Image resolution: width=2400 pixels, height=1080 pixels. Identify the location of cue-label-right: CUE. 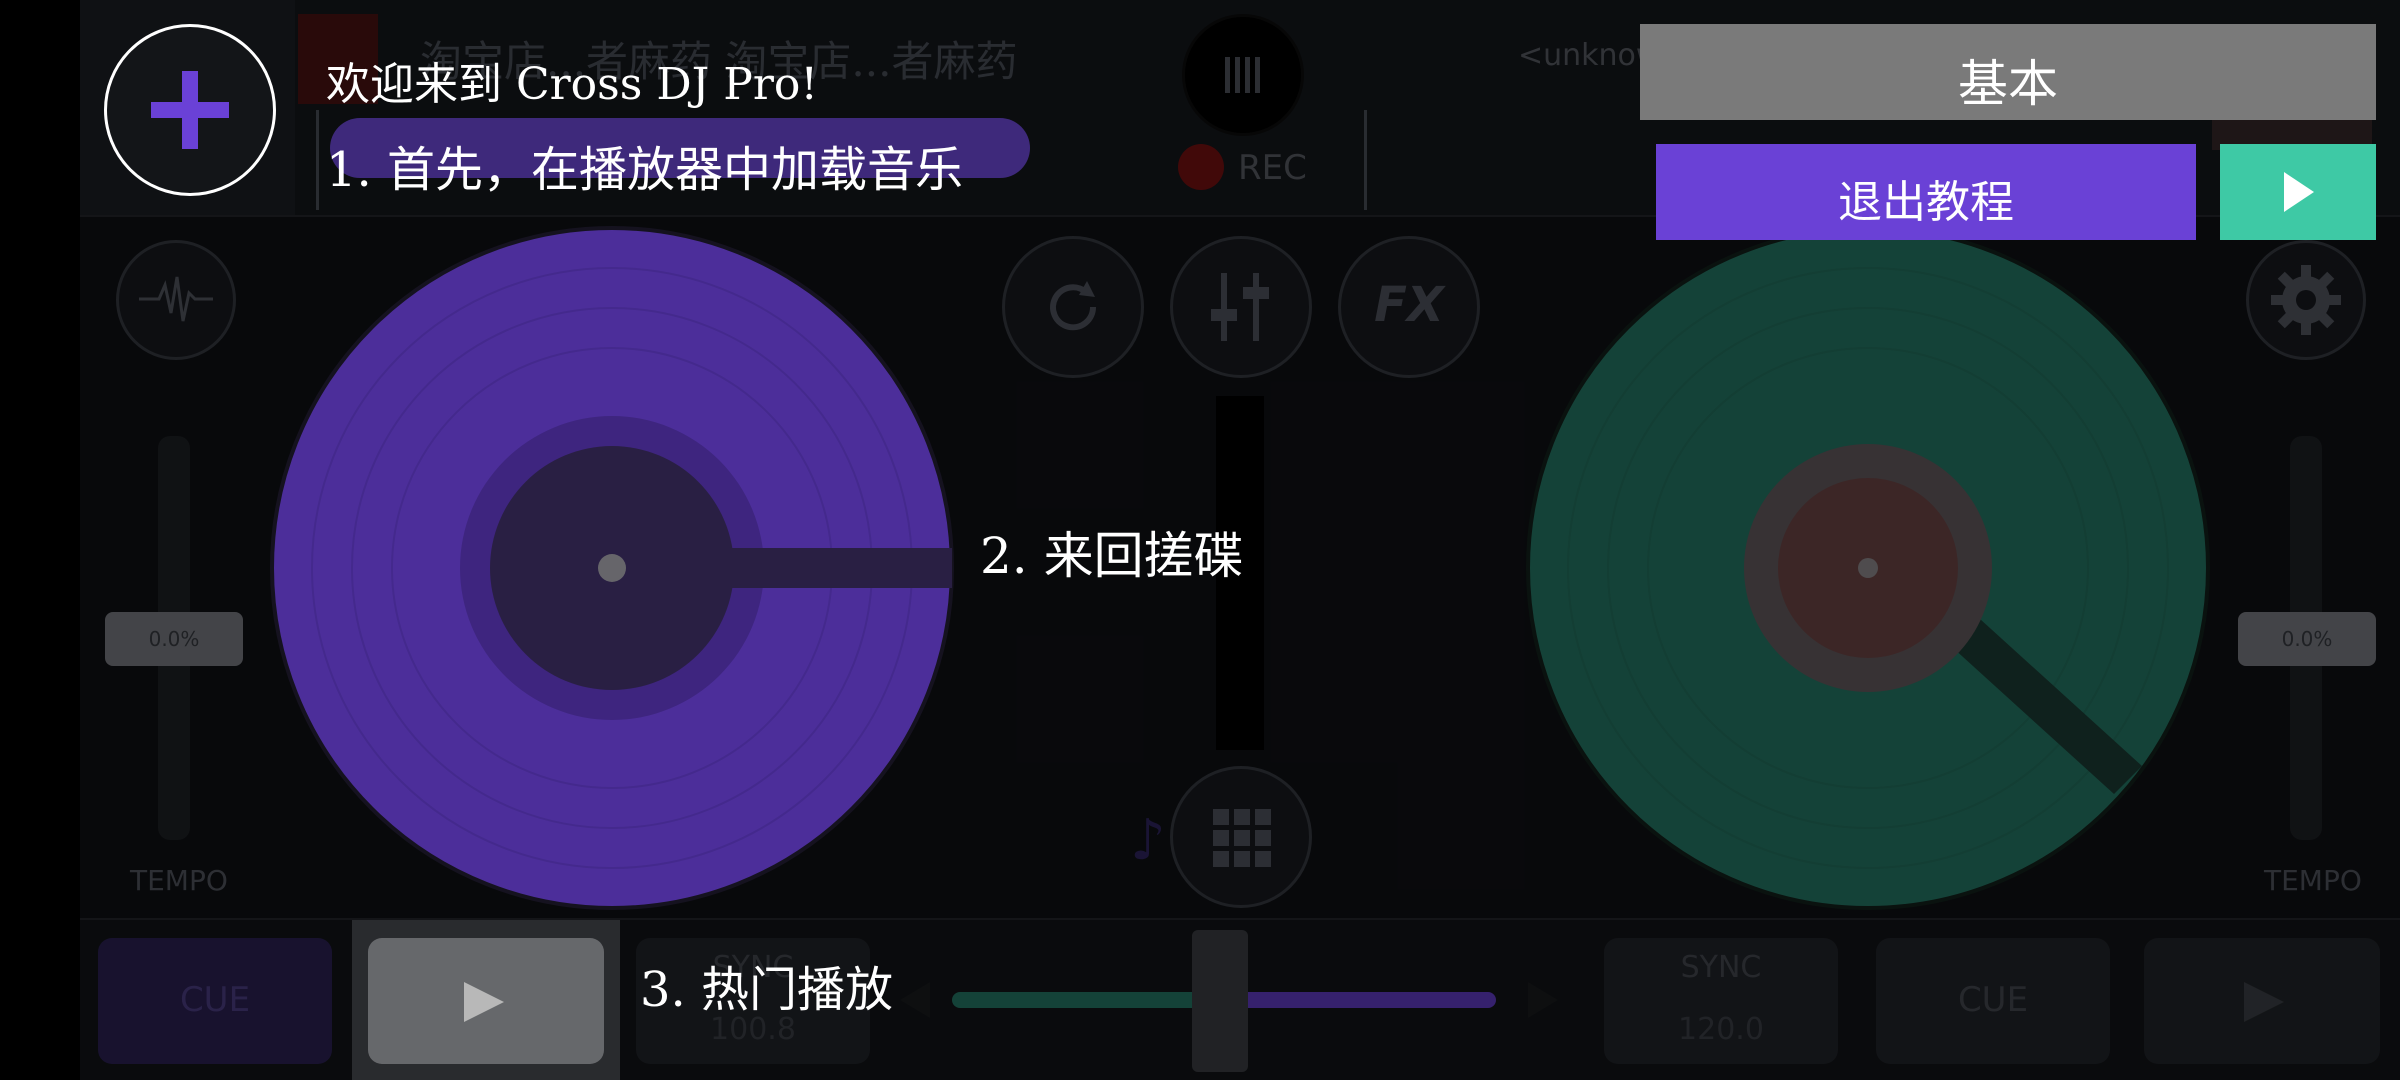
(1993, 1000).